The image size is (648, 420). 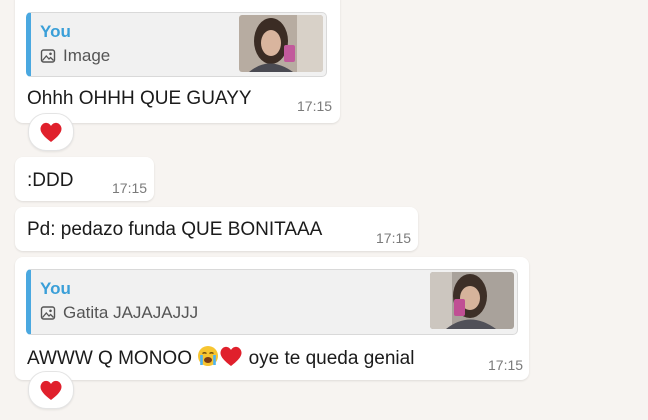 What do you see at coordinates (87, 55) in the screenshot?
I see `quote-label: Image` at bounding box center [87, 55].